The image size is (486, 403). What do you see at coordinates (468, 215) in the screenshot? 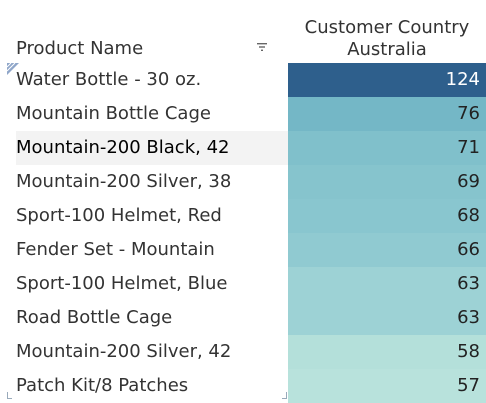
I see `cell-value: 68` at bounding box center [468, 215].